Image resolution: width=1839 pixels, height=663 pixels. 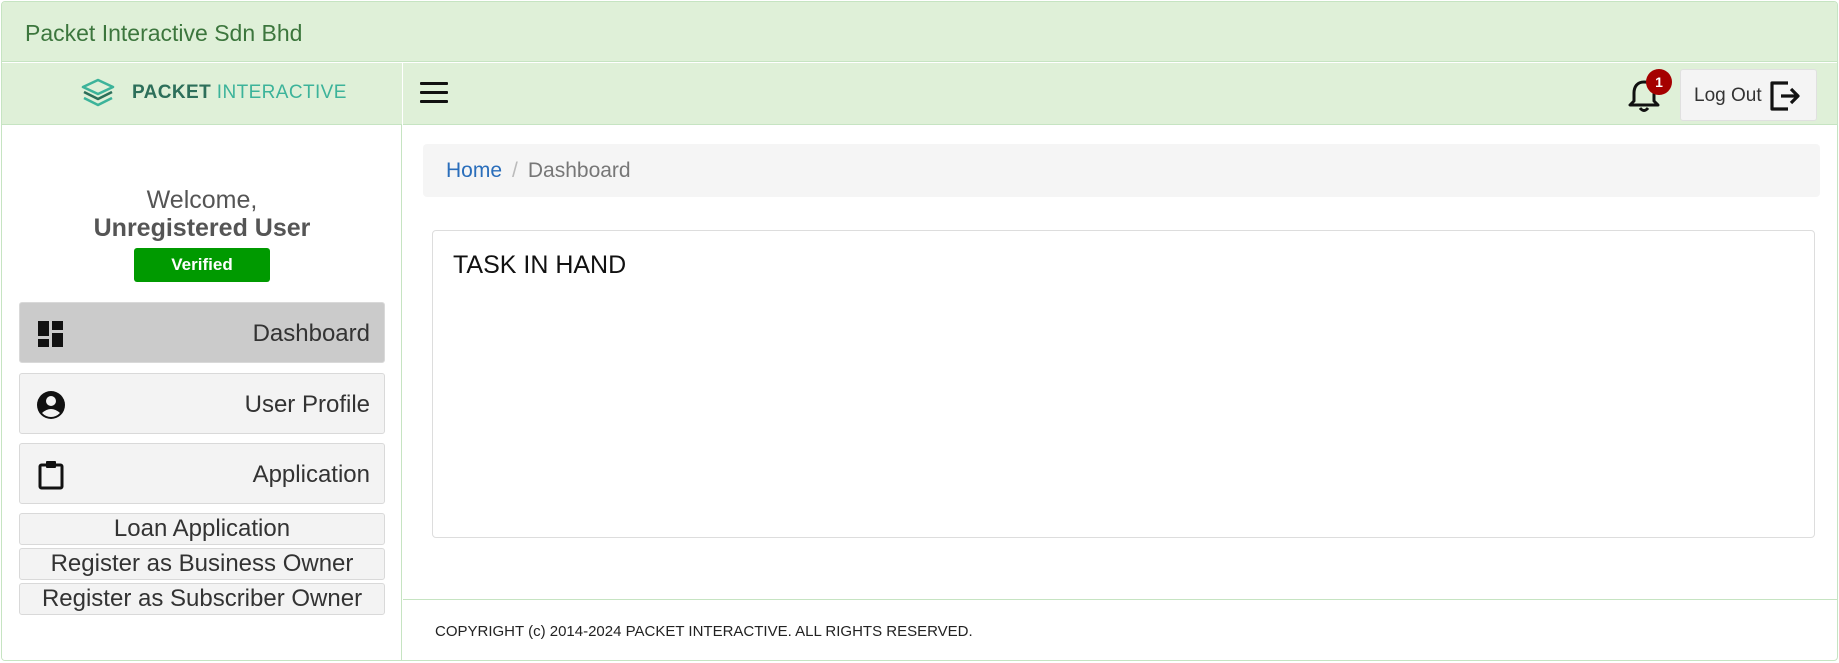 What do you see at coordinates (1785, 96) in the screenshot?
I see `logout-icon` at bounding box center [1785, 96].